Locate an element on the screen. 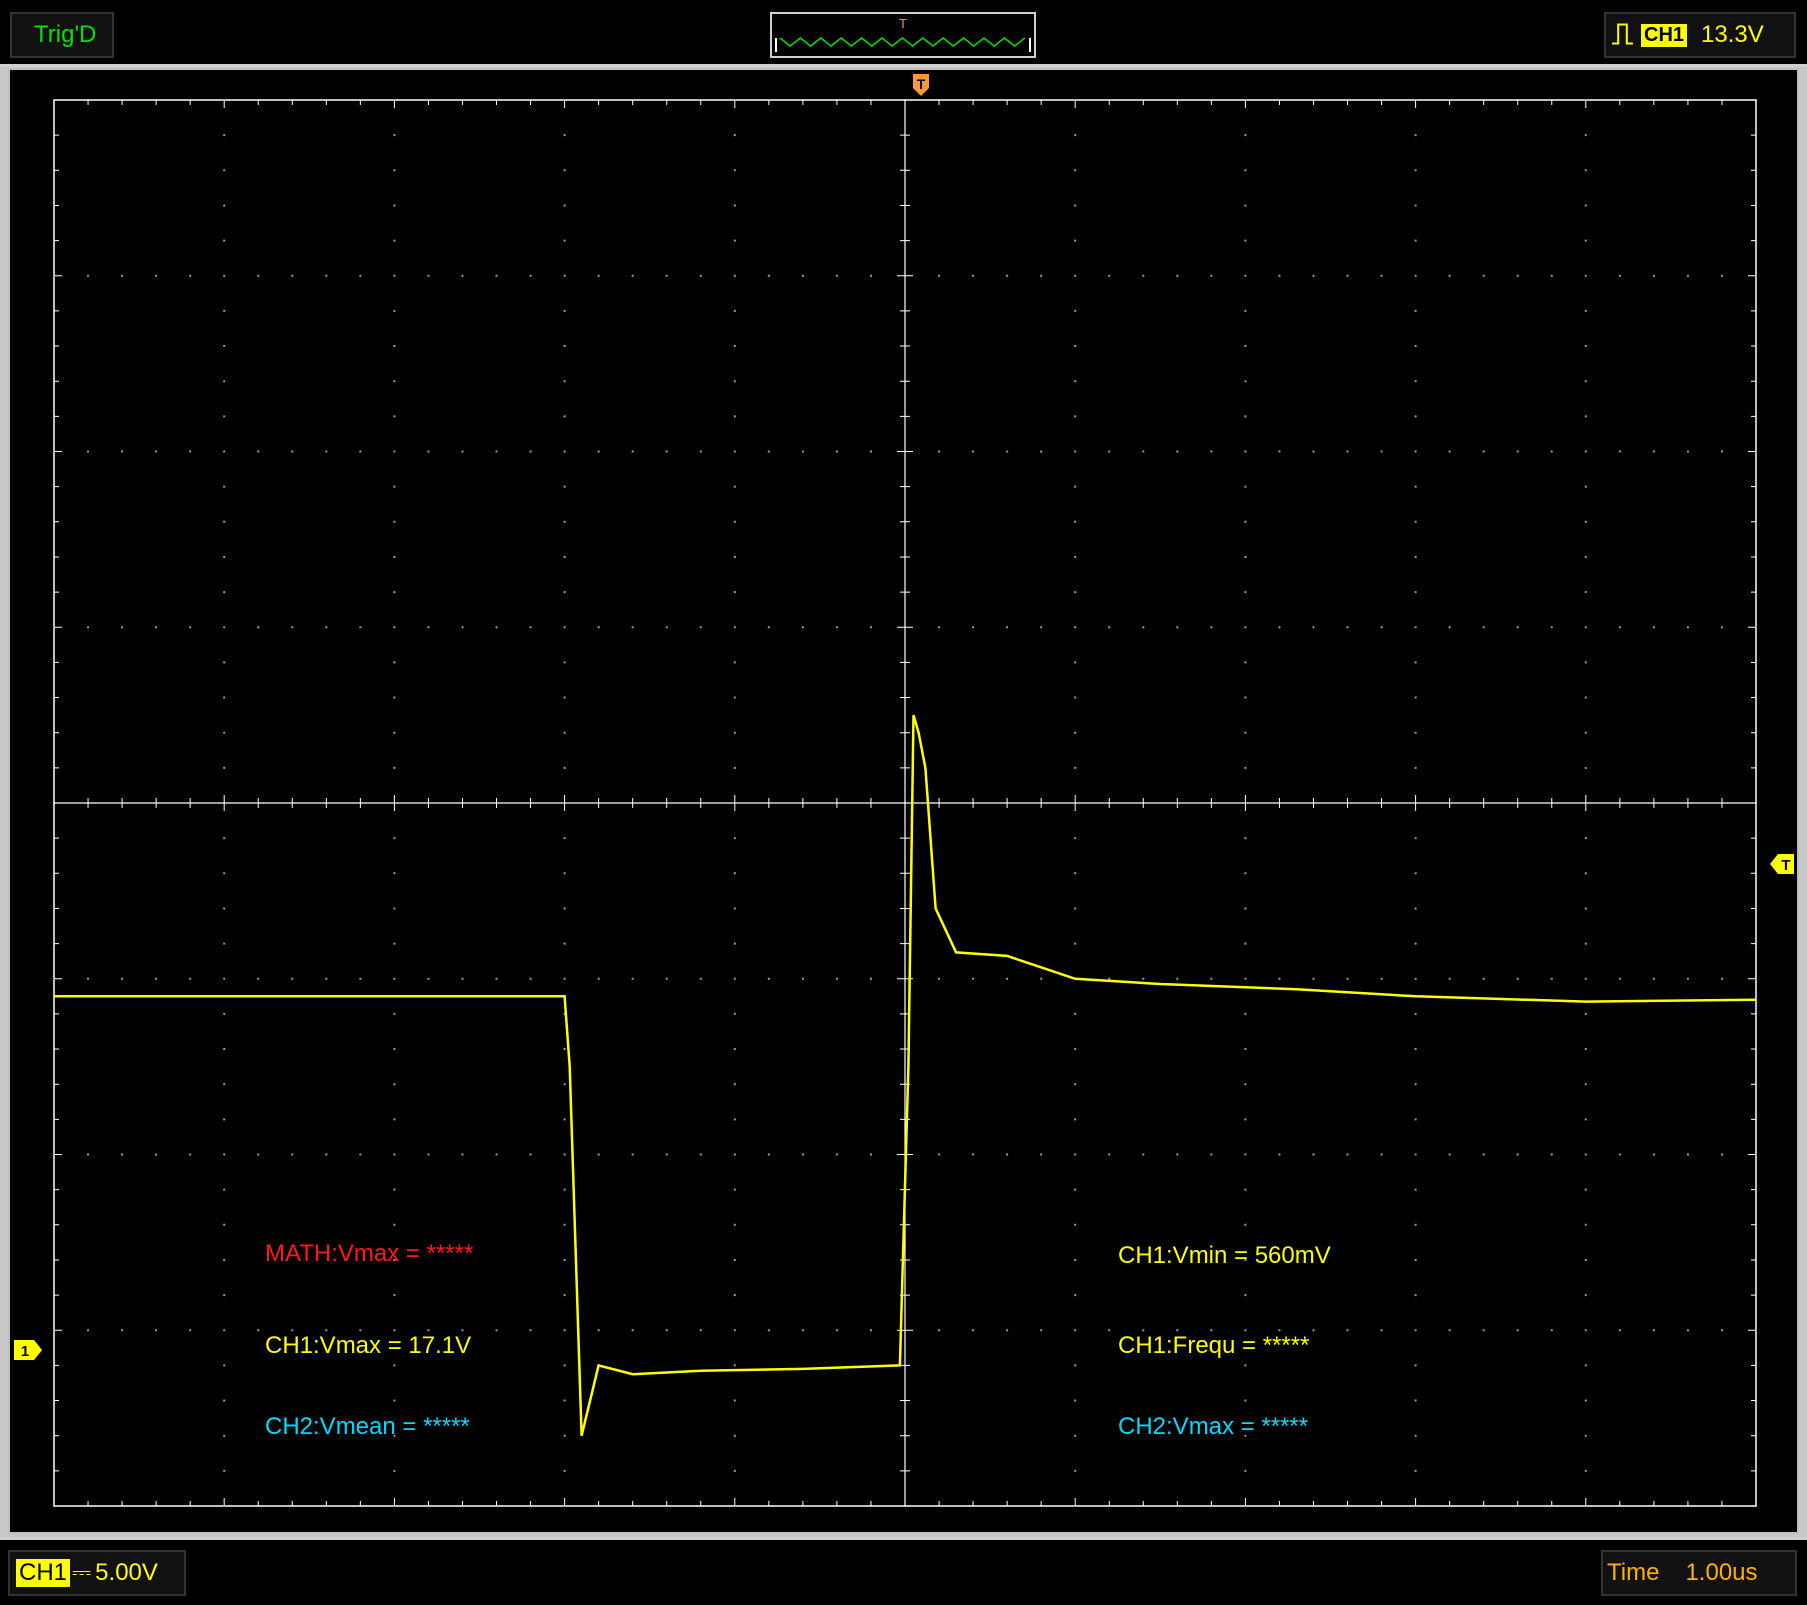 Image resolution: width=1807 pixels, height=1605 pixels. trigger-position-marker: T is located at coordinates (921, 85).